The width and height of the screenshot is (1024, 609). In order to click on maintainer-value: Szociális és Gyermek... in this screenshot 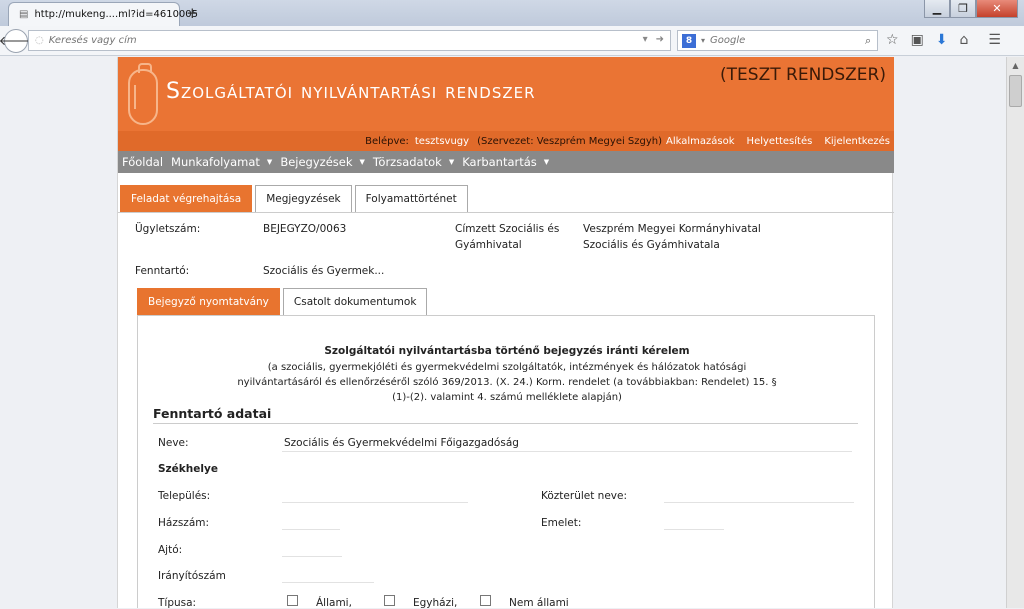, I will do `click(324, 271)`.